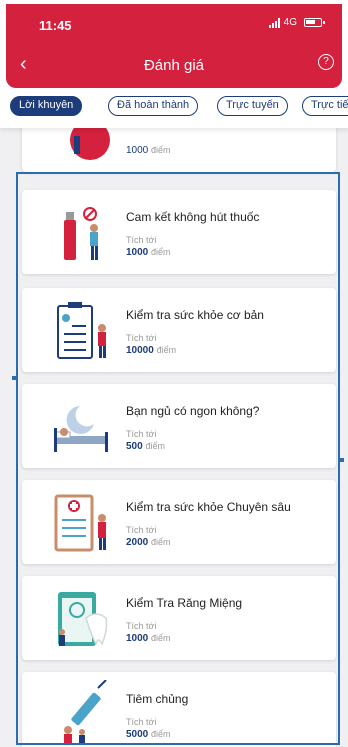 Image resolution: width=348 pixels, height=747 pixels. I want to click on list-item: Tiêm chủng Tích tới 5000 điểm, so click(179, 709).